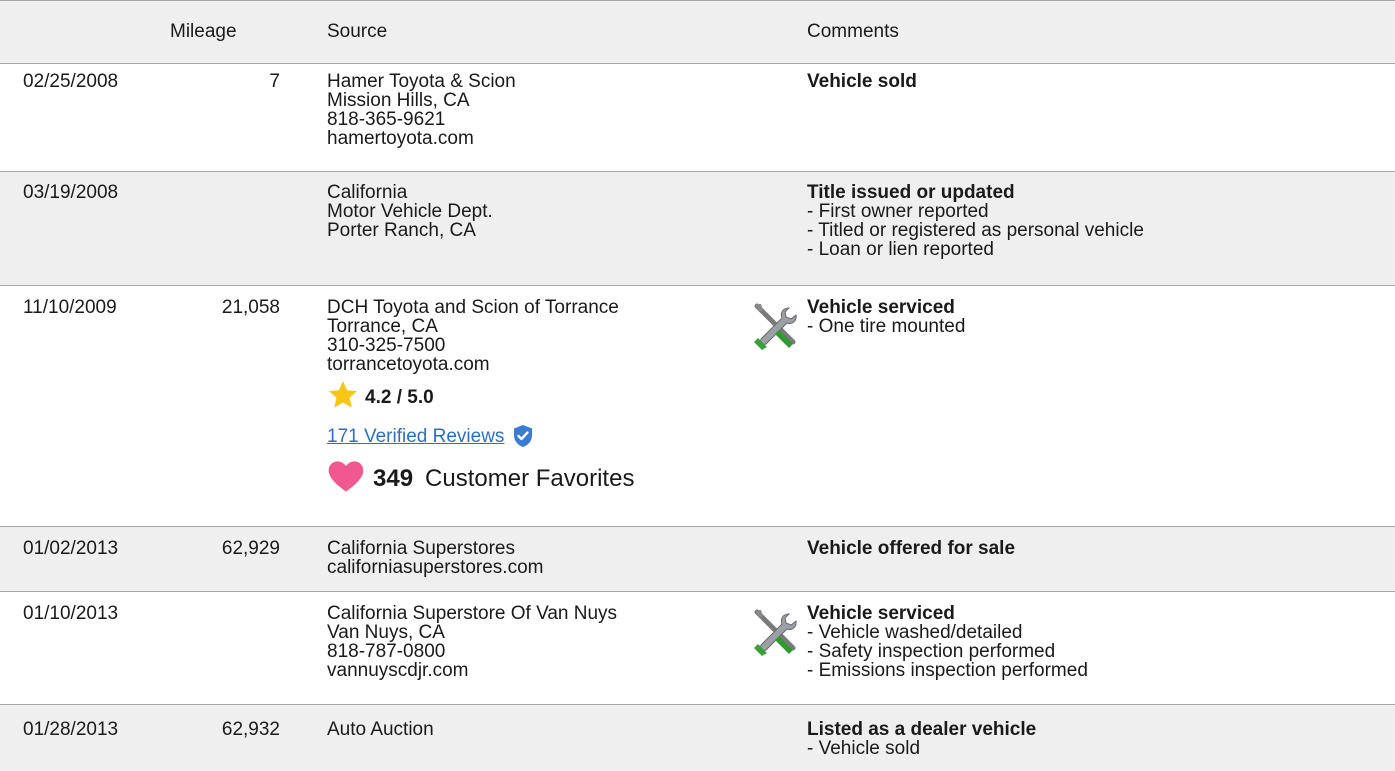 The height and width of the screenshot is (771, 1395). What do you see at coordinates (886, 326) in the screenshot?
I see `comment-item: - One tire mounted` at bounding box center [886, 326].